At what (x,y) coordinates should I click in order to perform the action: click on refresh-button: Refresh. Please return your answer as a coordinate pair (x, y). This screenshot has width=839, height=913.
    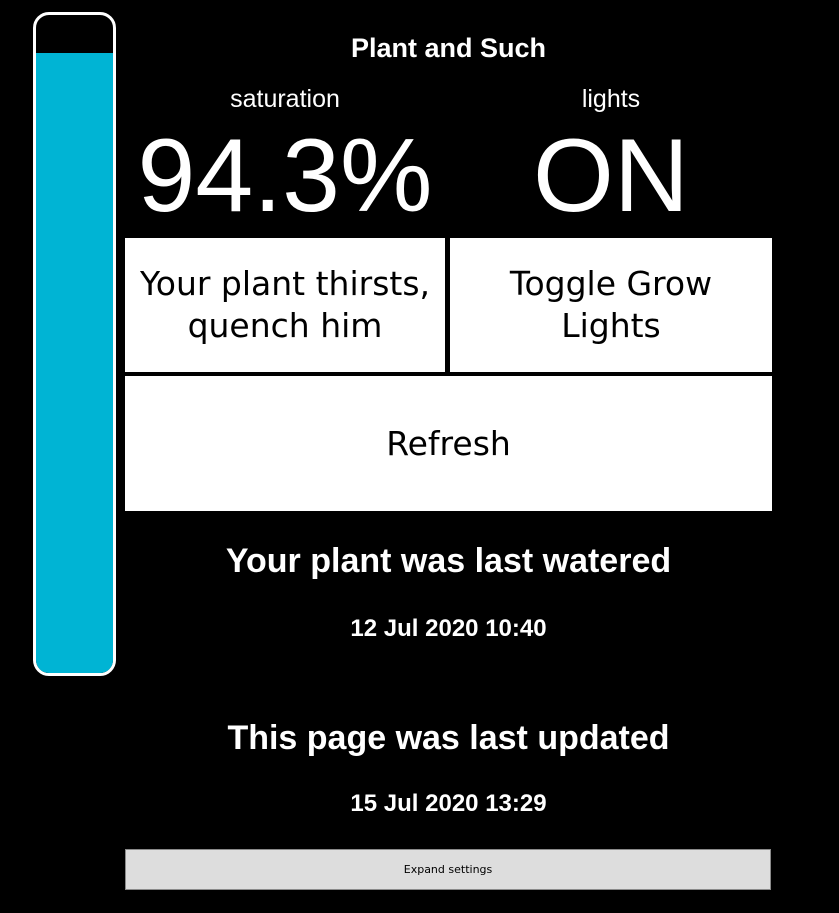
    Looking at the image, I should click on (448, 443).